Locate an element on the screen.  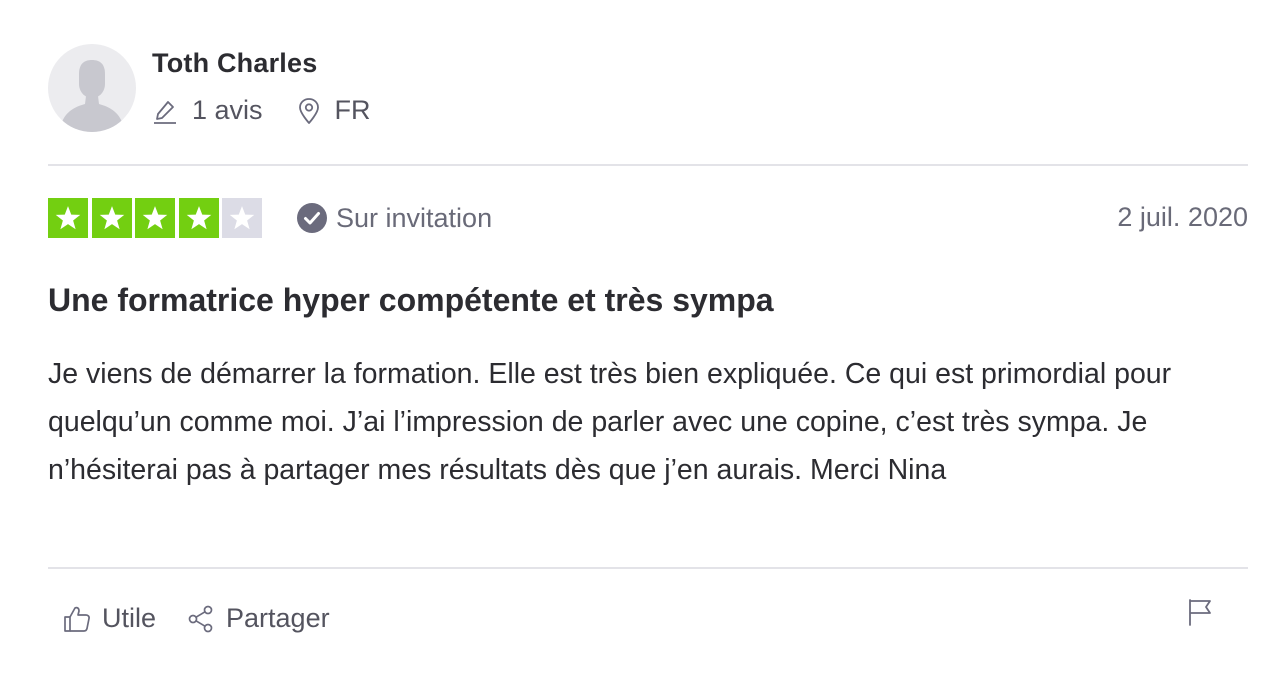
report-button is located at coordinates (1200, 614).